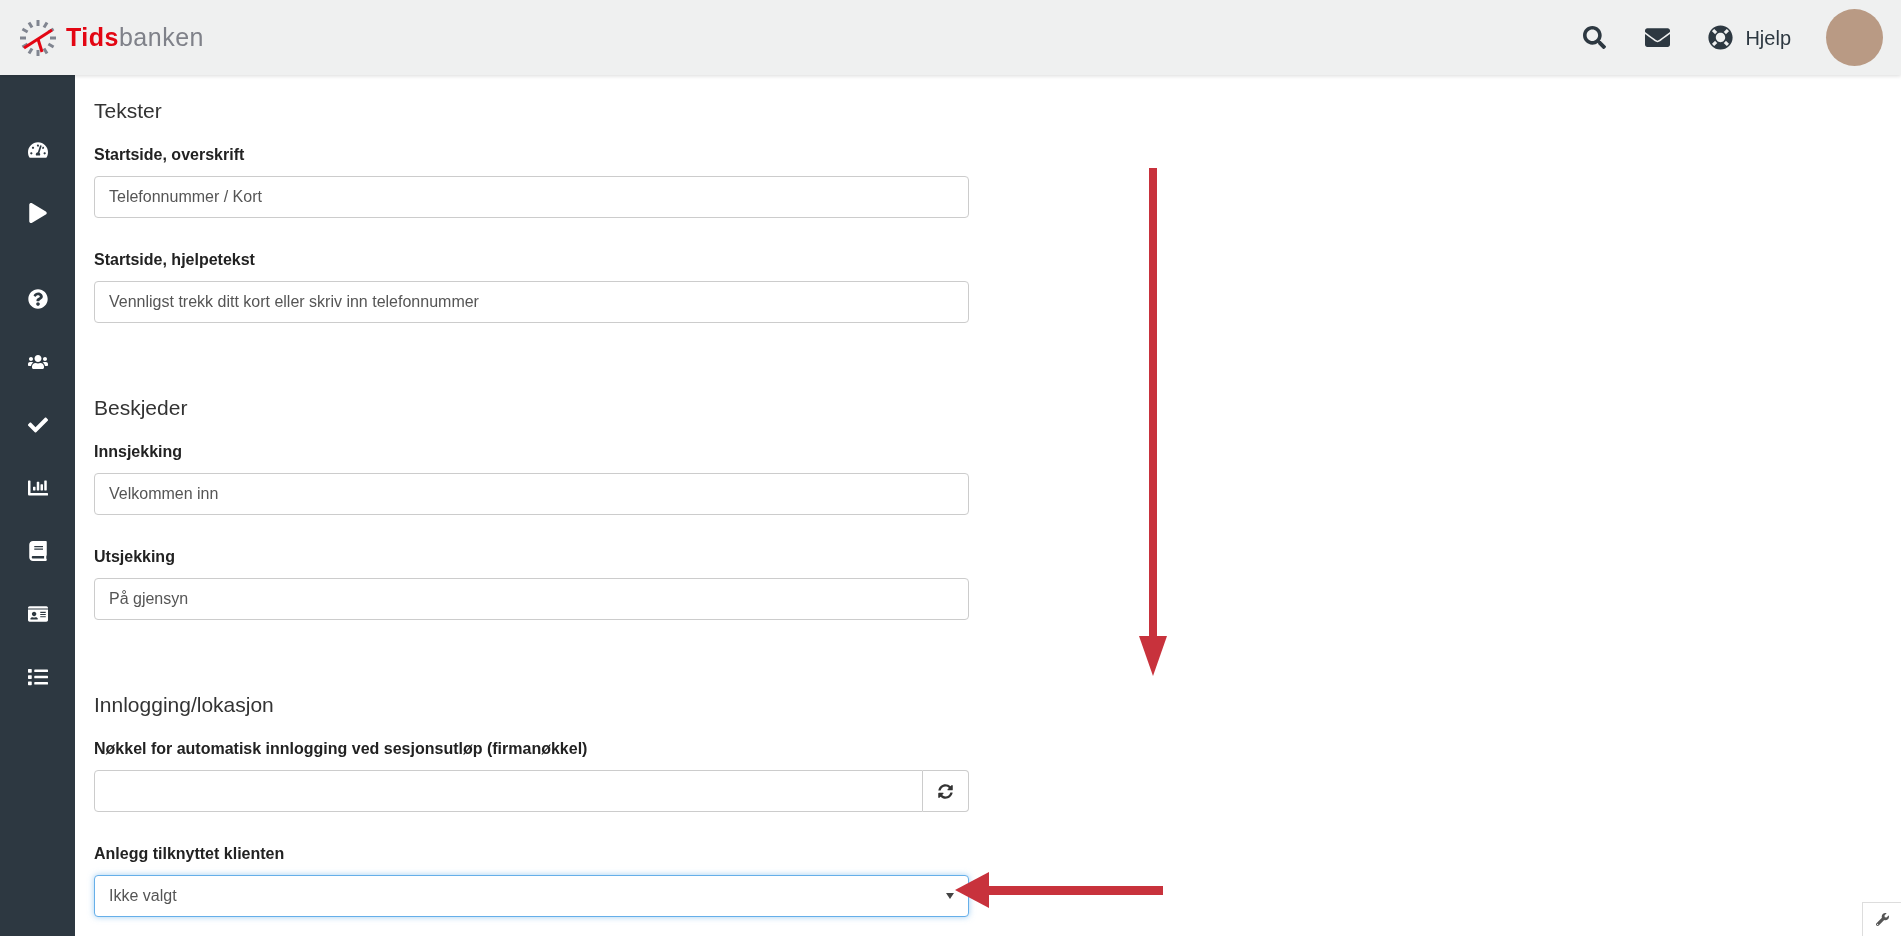 This screenshot has height=936, width=1901. I want to click on bar-chart-icon, so click(37, 488).